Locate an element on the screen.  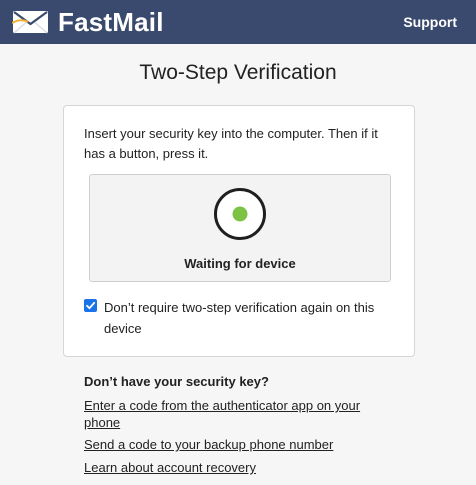
brand: FastMail is located at coordinates (88, 22).